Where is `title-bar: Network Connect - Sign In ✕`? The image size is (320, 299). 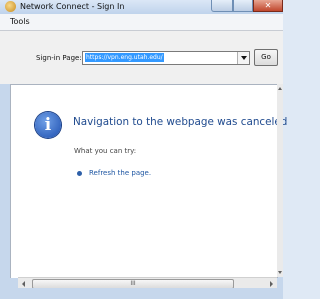 title-bar: Network Connect - Sign In ✕ is located at coordinates (141, 7).